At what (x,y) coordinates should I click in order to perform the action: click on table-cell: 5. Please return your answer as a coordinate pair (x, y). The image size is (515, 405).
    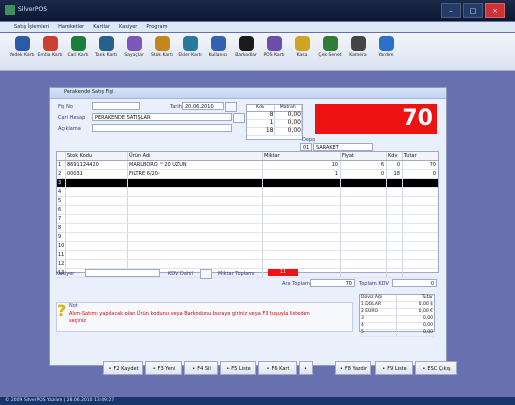
    Looking at the image, I should click on (61, 201).